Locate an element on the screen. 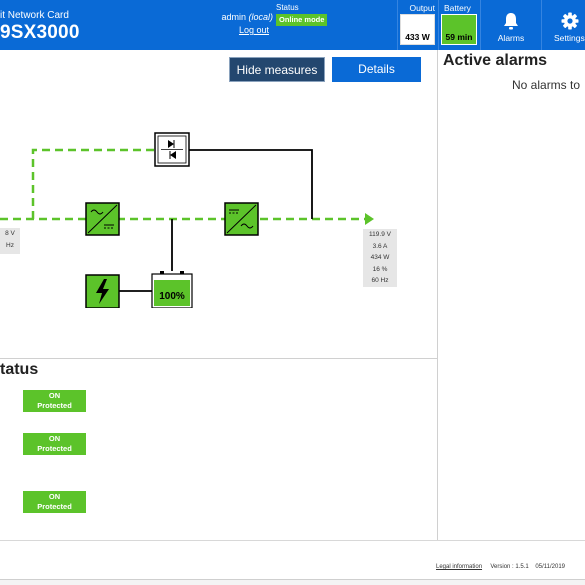 This screenshot has height=585, width=585. user-info: admin (local) is located at coordinates (243, 17).